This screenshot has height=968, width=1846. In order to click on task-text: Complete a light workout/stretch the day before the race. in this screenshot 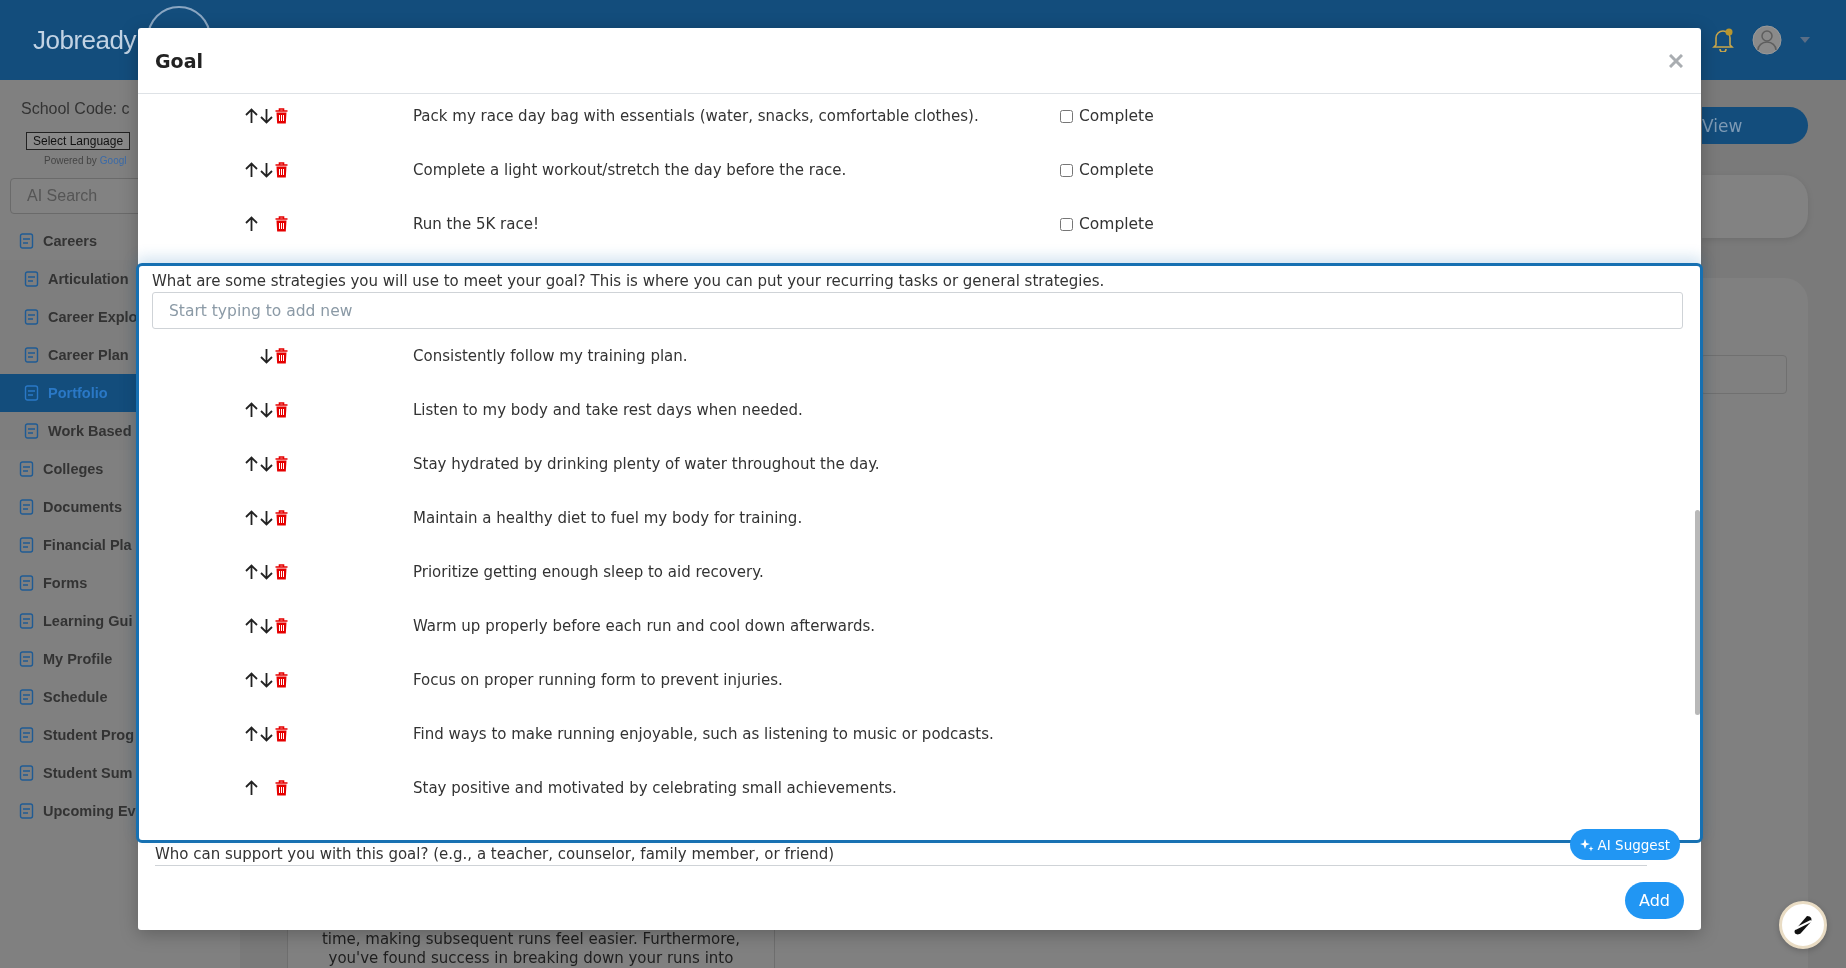, I will do `click(630, 170)`.